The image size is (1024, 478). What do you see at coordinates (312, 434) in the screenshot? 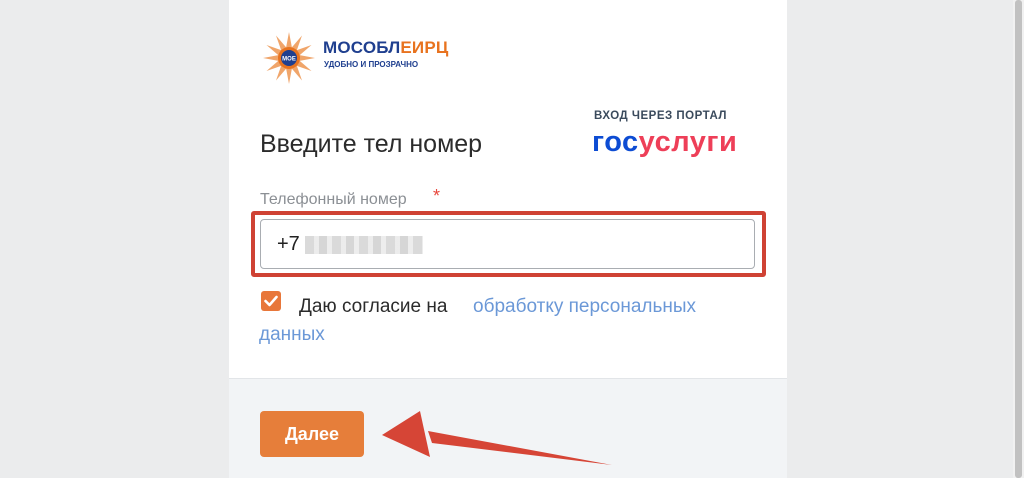
I see `next-button: Далее` at bounding box center [312, 434].